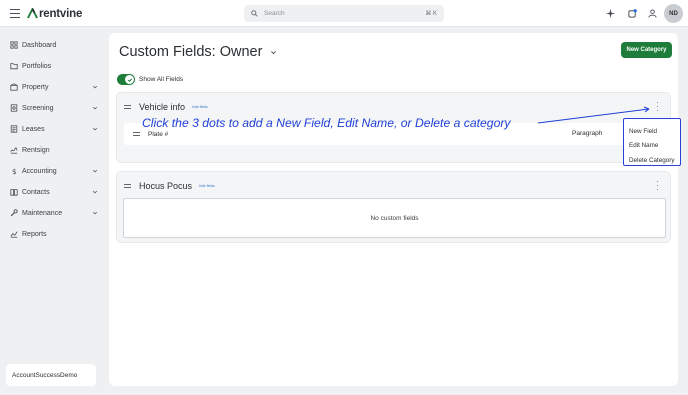 The height and width of the screenshot is (395, 688). I want to click on sparkle-icon, so click(610, 13).